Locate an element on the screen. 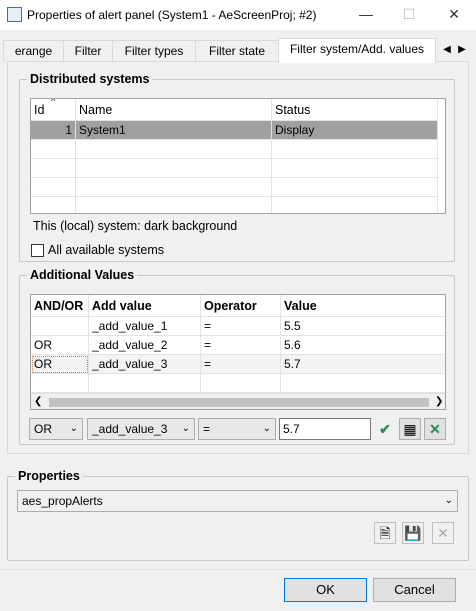 This screenshot has width=476, height=611. maximize-icon: ☐ is located at coordinates (409, 14).